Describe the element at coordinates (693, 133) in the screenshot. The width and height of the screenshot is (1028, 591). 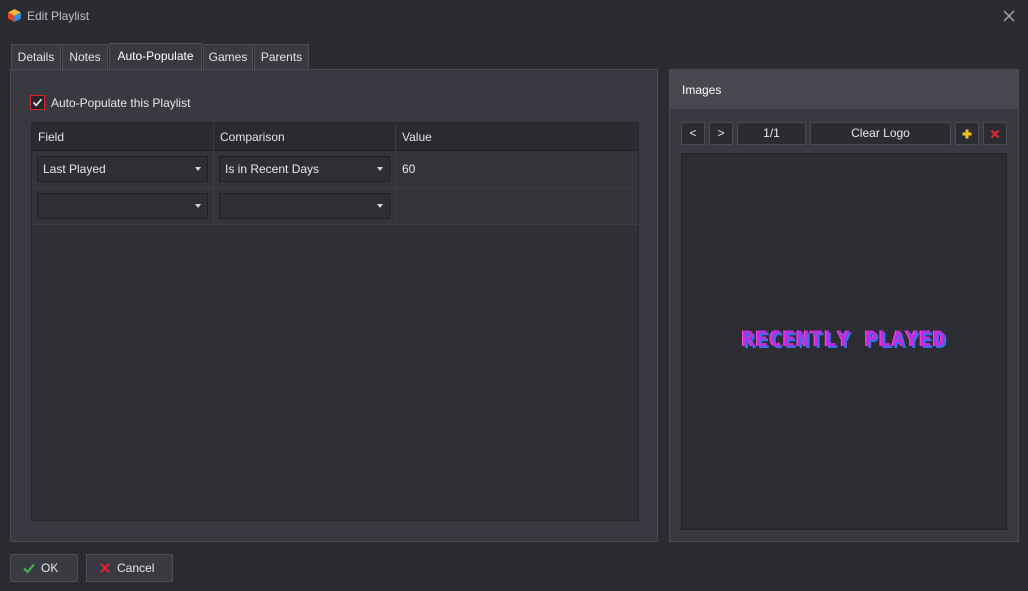
I see `previous-image-button: <` at that location.